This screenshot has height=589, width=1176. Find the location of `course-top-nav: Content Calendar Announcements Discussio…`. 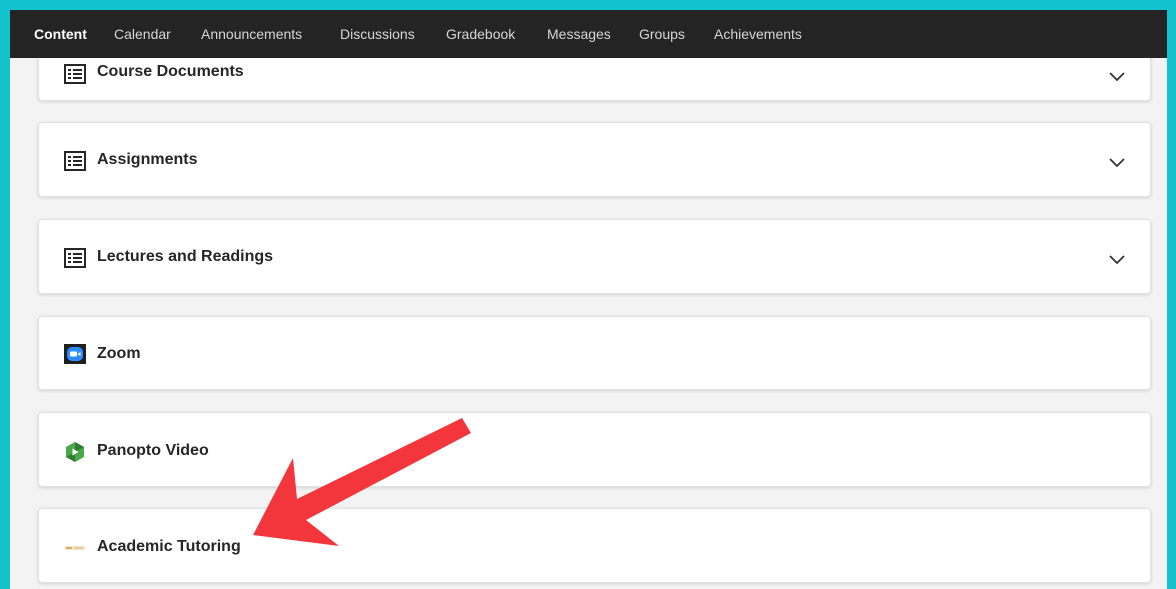

course-top-nav: Content Calendar Announcements Discussio… is located at coordinates (588, 34).